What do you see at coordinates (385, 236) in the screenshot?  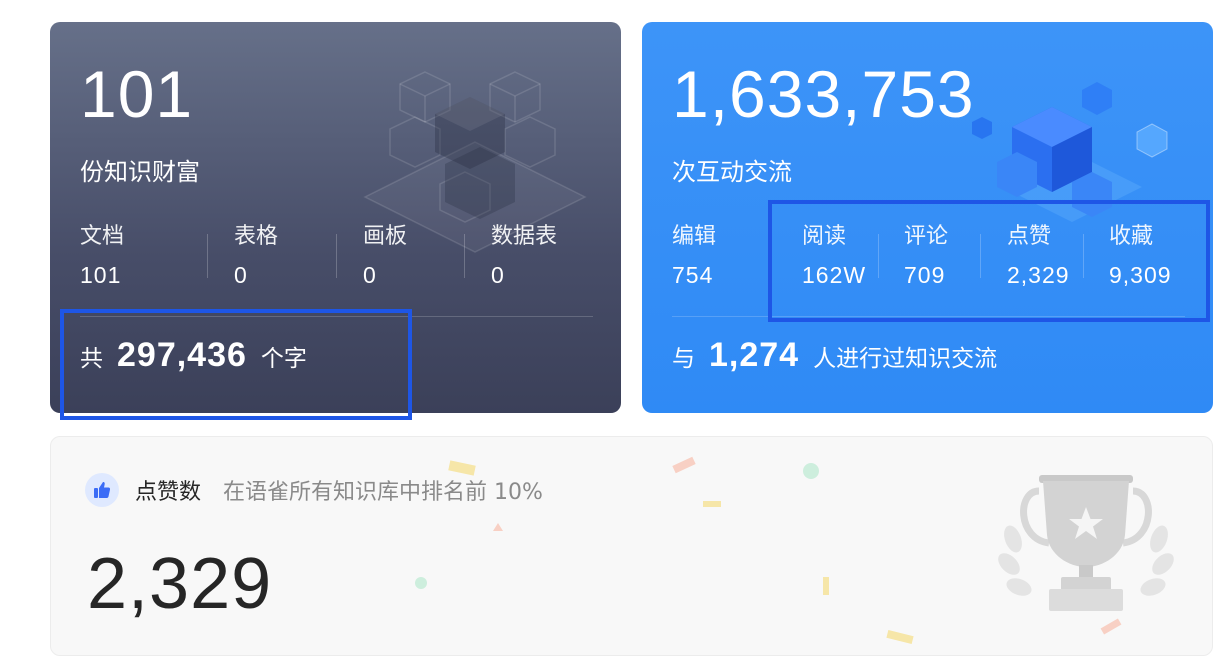 I see `stat-label: 画板` at bounding box center [385, 236].